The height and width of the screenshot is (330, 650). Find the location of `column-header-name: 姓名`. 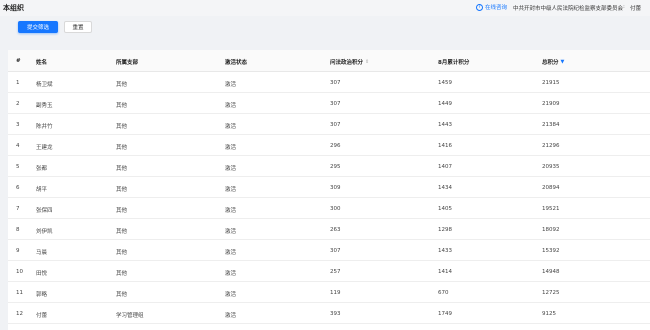

column-header-name: 姓名 is located at coordinates (42, 63).